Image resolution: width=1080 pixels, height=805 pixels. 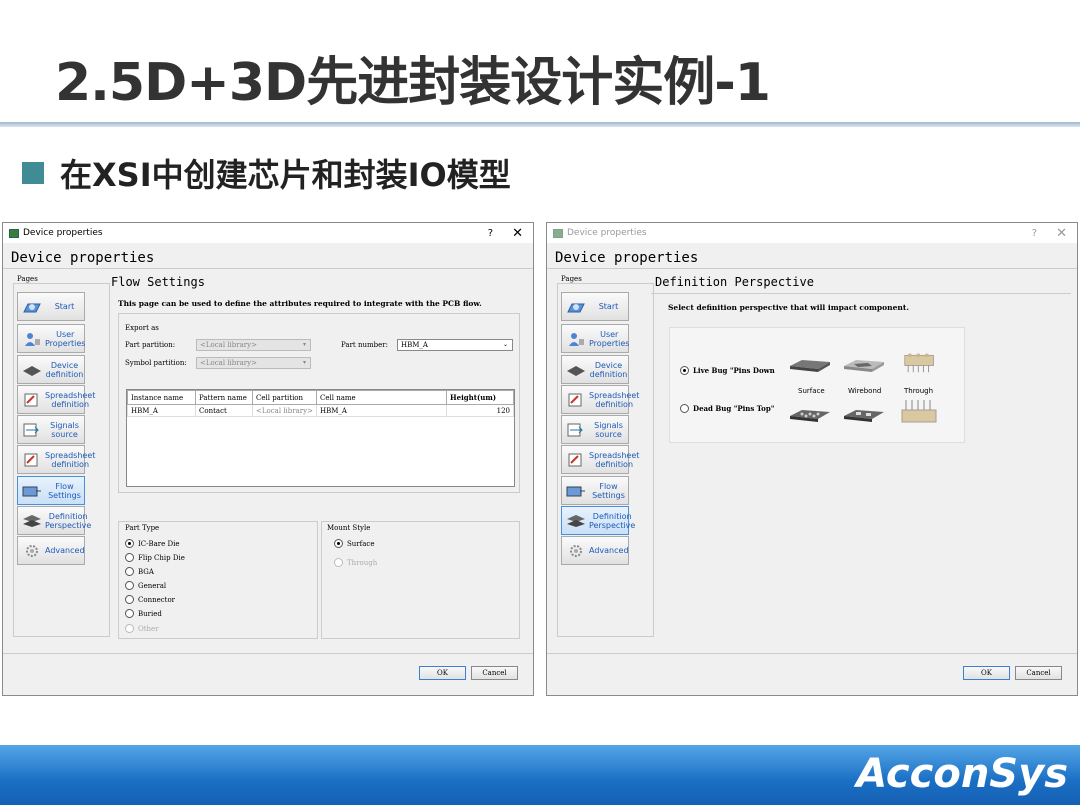 What do you see at coordinates (381, 397) in the screenshot?
I see `column-header: Cell name` at bounding box center [381, 397].